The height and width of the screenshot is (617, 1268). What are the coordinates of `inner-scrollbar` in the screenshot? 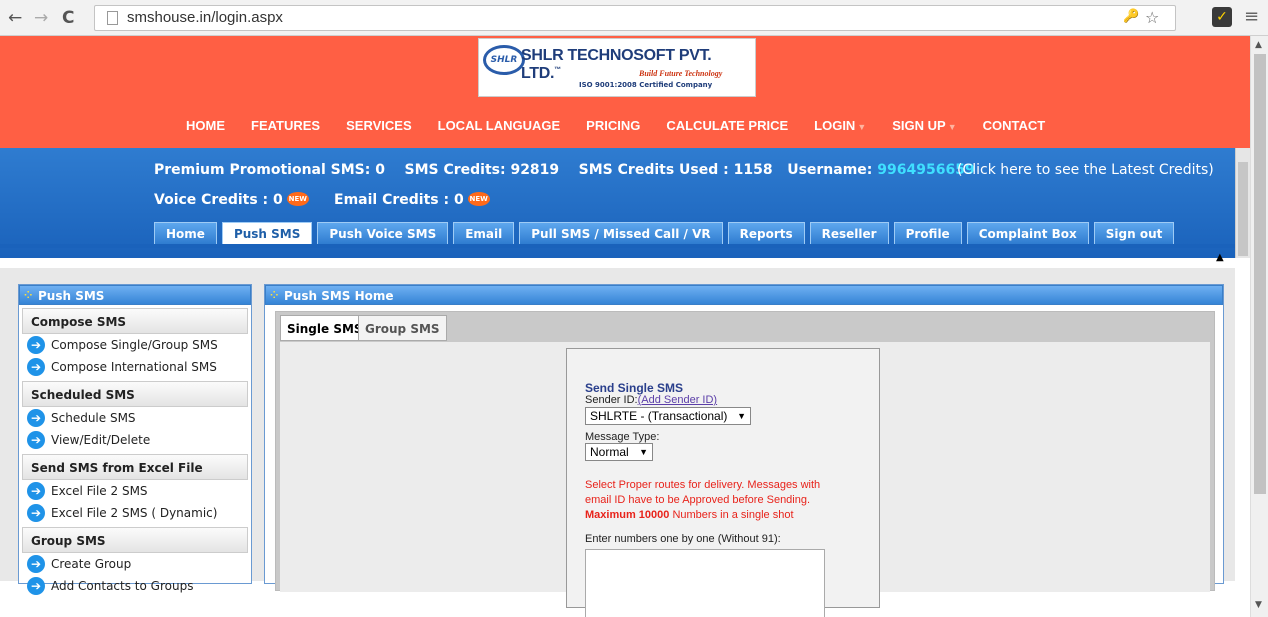 It's located at (1242, 203).